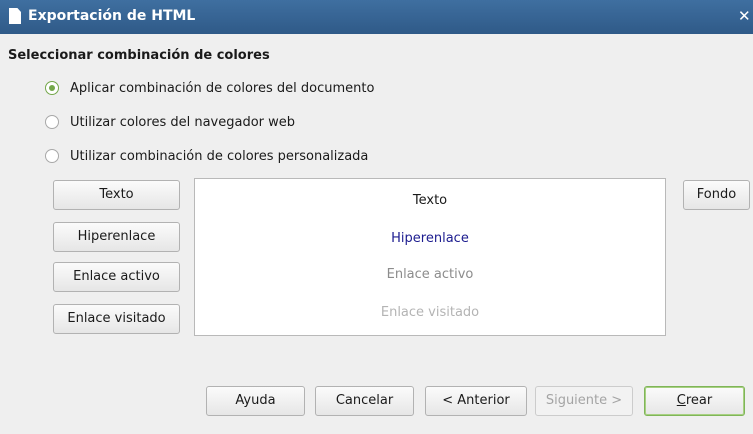  What do you see at coordinates (139, 55) in the screenshot?
I see `section-heading: Seleccionar combinación de colores` at bounding box center [139, 55].